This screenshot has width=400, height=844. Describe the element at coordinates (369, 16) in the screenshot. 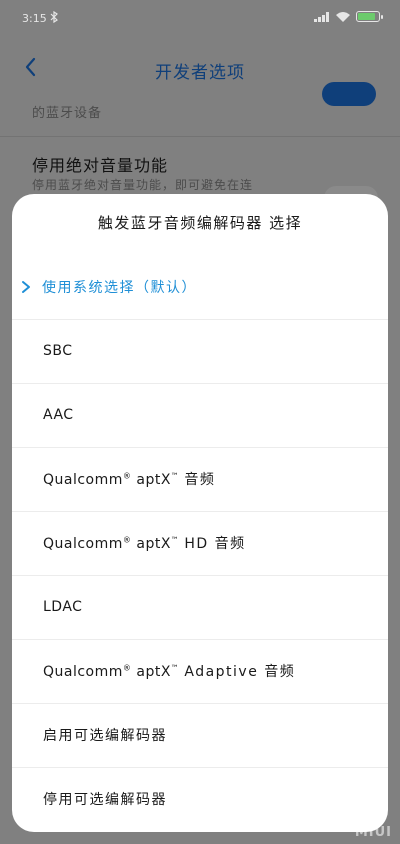

I see `battery-icon` at that location.